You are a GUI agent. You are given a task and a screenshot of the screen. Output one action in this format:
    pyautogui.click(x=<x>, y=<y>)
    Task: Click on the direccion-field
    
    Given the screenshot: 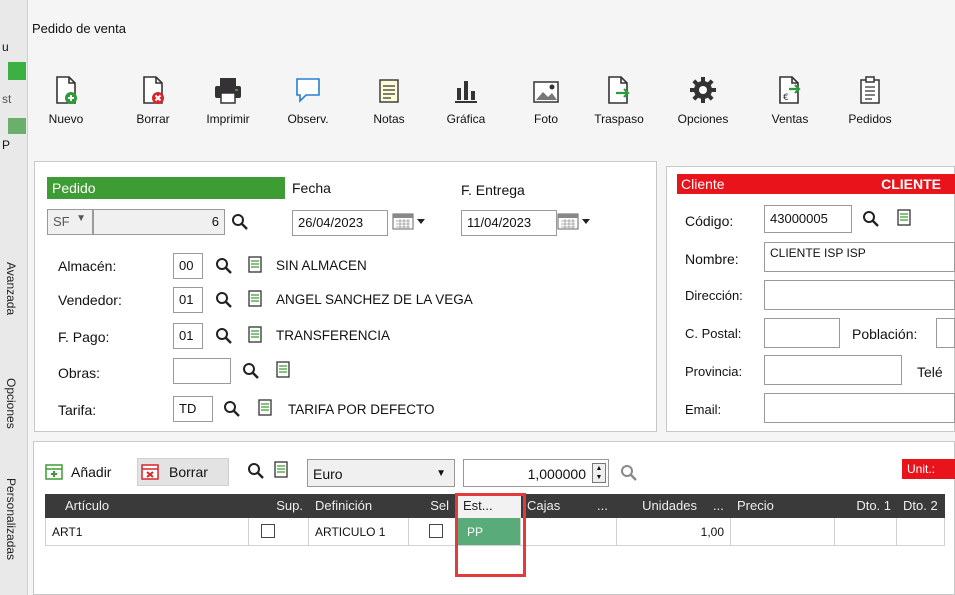 What is the action you would take?
    pyautogui.click(x=859, y=295)
    